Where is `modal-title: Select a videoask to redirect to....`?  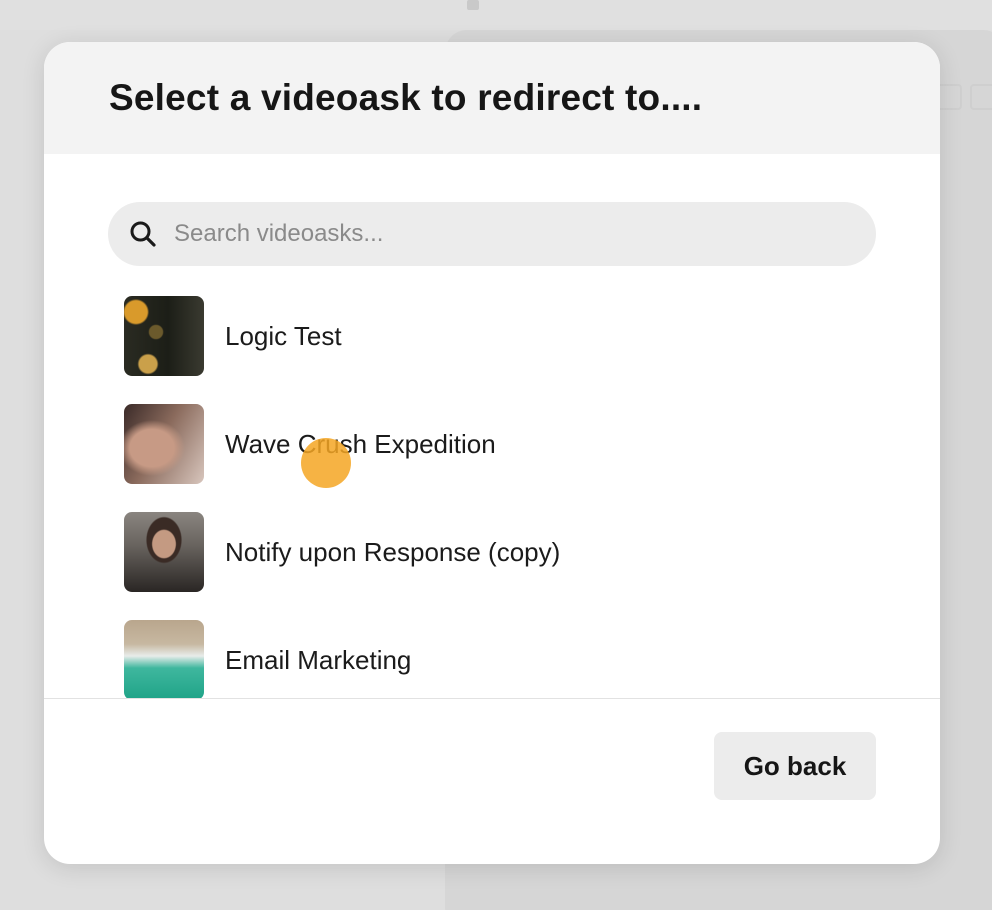 modal-title: Select a videoask to redirect to.... is located at coordinates (406, 97).